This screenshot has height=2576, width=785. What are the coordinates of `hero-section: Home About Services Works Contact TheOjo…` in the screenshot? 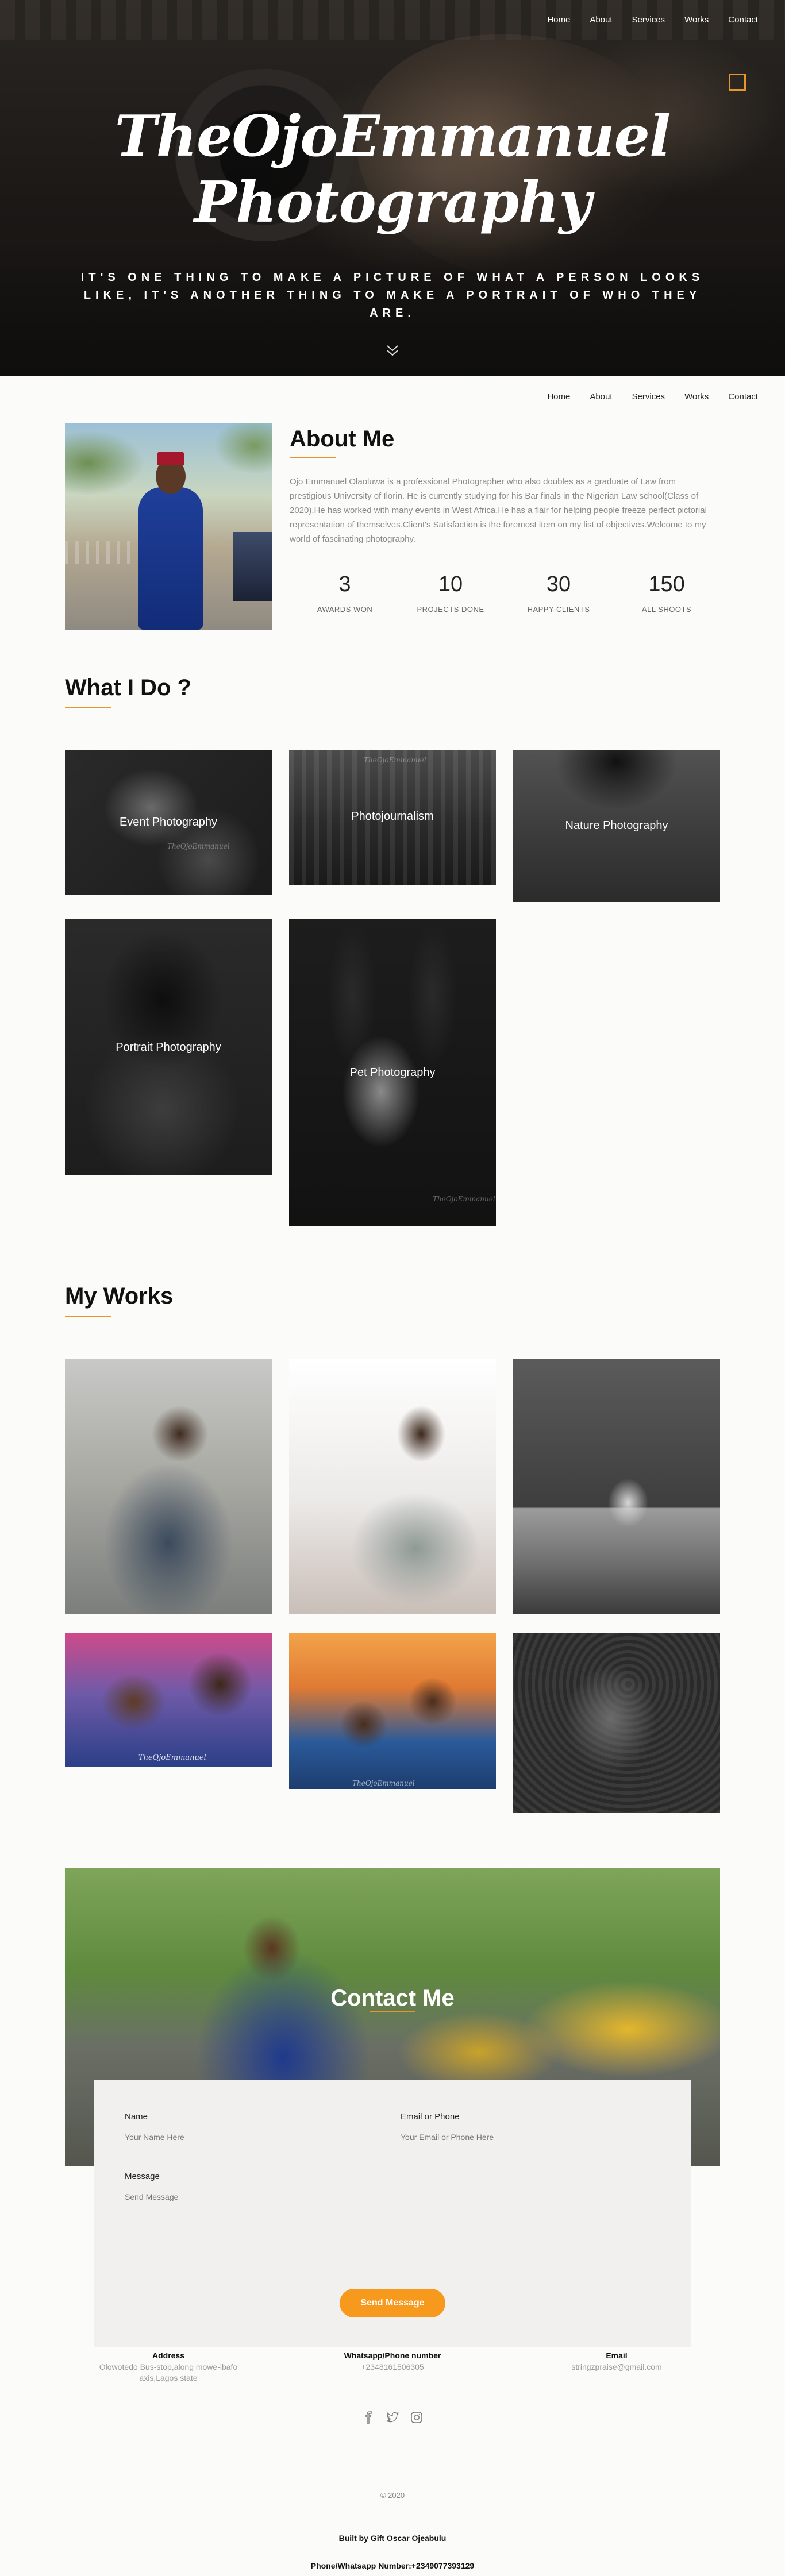 It's located at (392, 188).